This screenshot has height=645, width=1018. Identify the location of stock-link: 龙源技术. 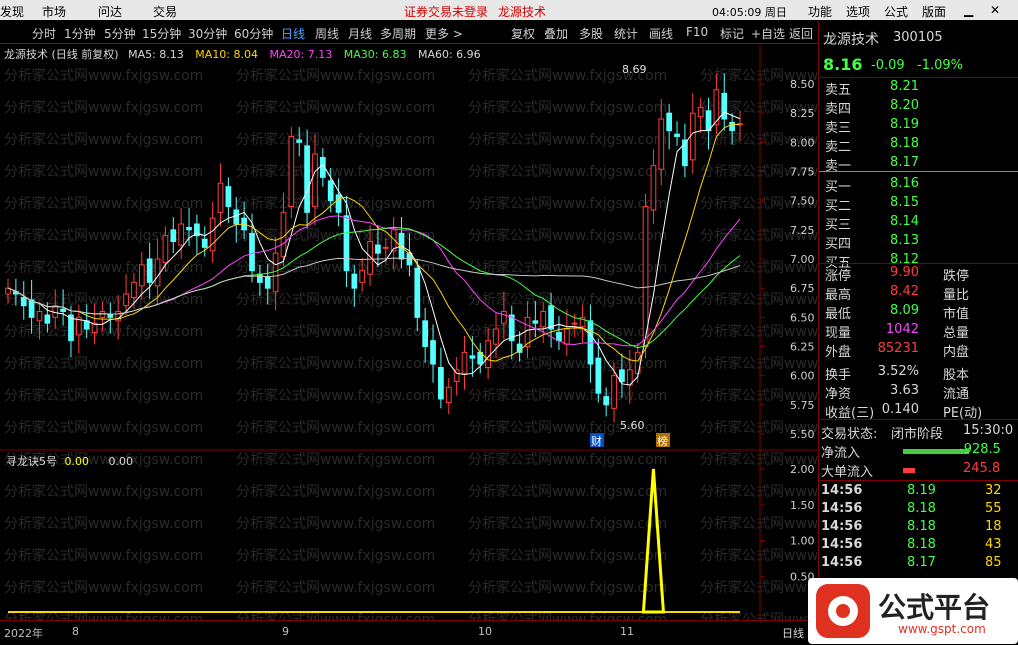
(522, 11).